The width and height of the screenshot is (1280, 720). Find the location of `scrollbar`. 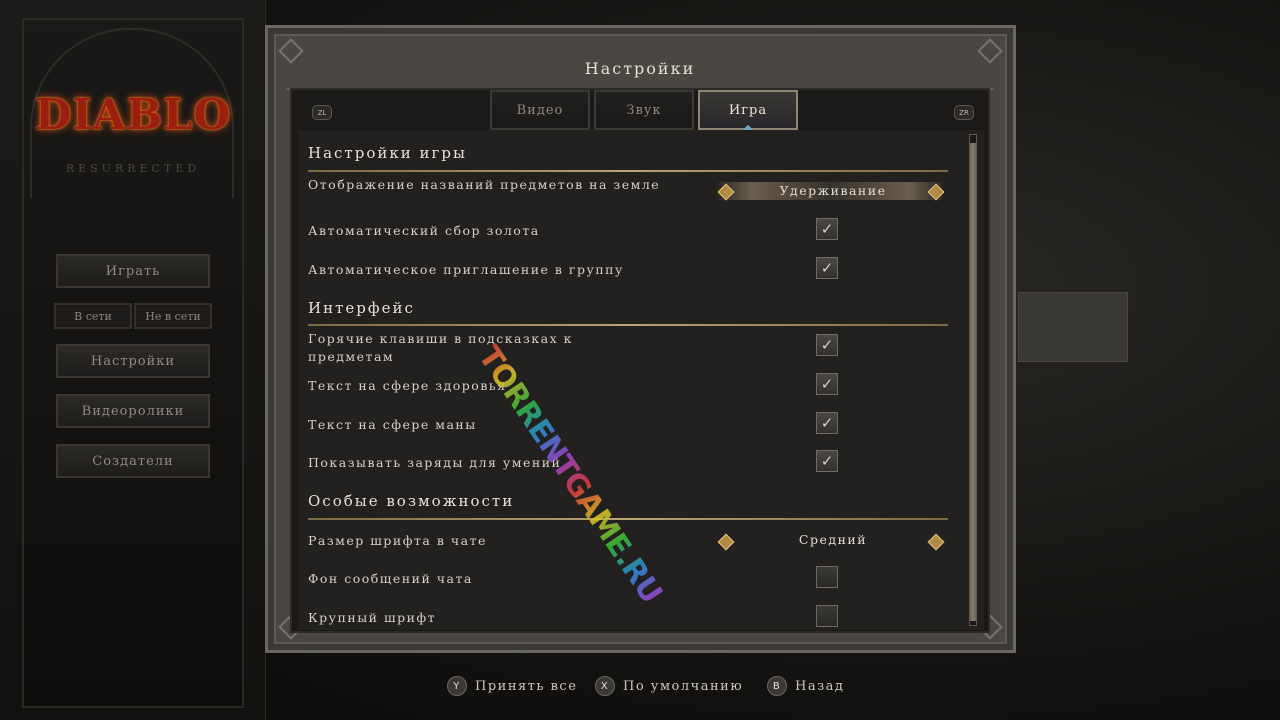

scrollbar is located at coordinates (973, 380).